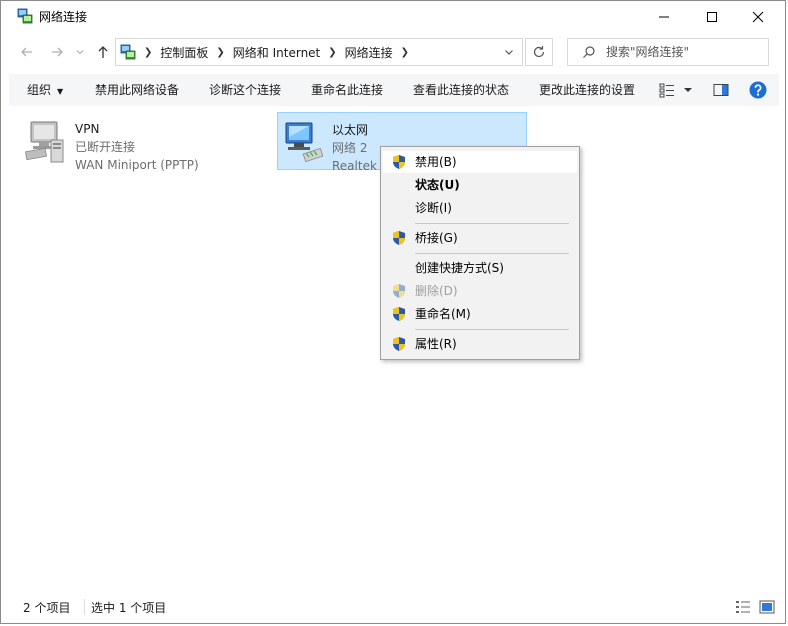  Describe the element at coordinates (369, 52) in the screenshot. I see `breadcrumb-network-connections: 网络连接` at that location.